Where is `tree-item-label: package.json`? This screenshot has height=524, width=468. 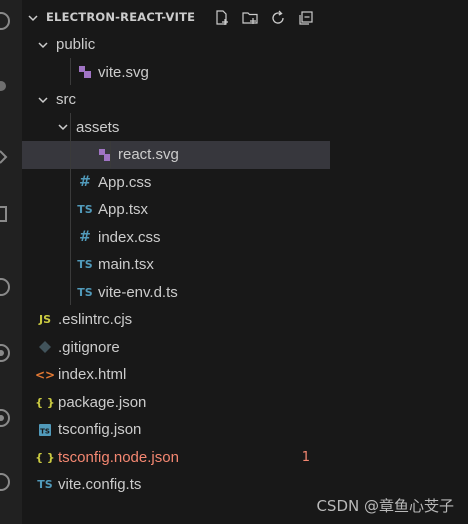
tree-item-label: package.json is located at coordinates (102, 402).